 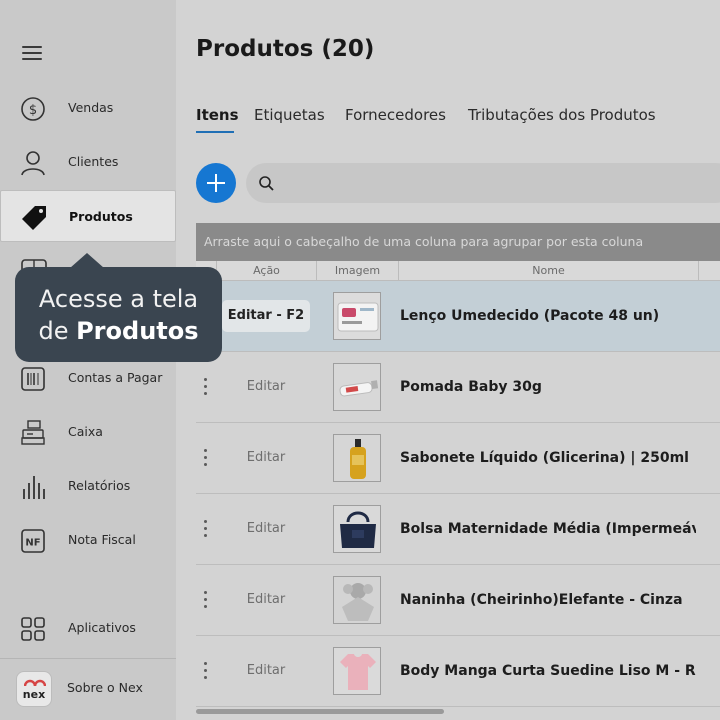 I want to click on grid-column-header: Ação Imagem Nome, so click(x=458, y=271).